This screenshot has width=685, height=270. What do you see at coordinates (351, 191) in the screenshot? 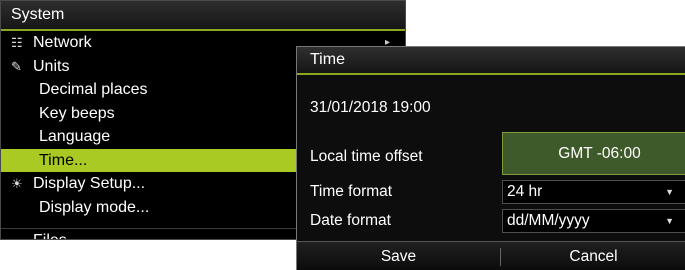
I see `time-format-label: Time format` at bounding box center [351, 191].